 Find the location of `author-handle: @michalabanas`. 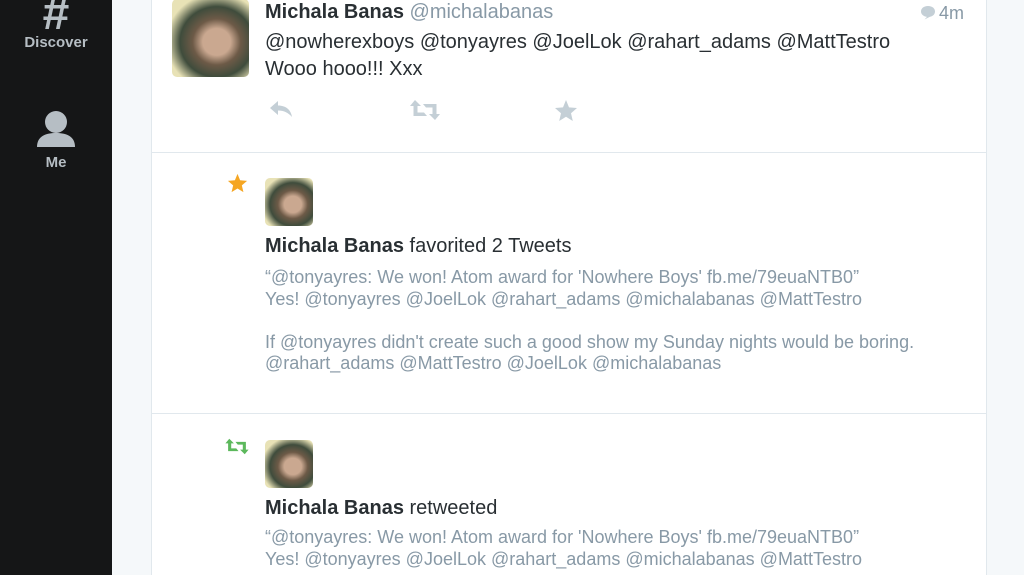

author-handle: @michalabanas is located at coordinates (481, 12).